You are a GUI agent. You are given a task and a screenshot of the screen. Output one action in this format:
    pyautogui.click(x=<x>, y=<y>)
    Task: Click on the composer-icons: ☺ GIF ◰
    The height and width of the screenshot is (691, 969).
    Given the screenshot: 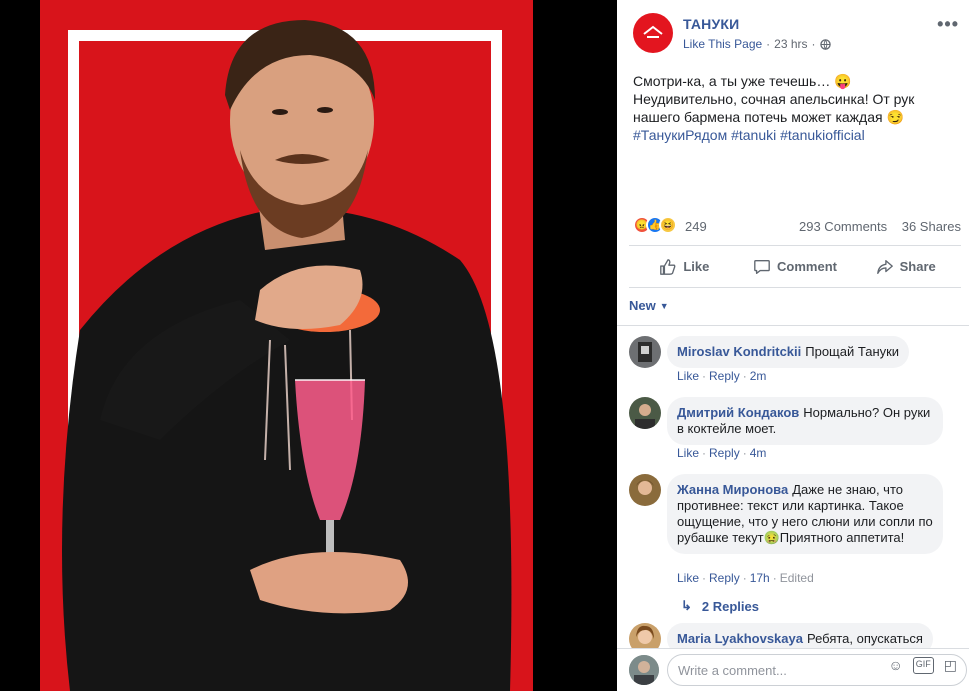 What is the action you would take?
    pyautogui.click(x=922, y=665)
    